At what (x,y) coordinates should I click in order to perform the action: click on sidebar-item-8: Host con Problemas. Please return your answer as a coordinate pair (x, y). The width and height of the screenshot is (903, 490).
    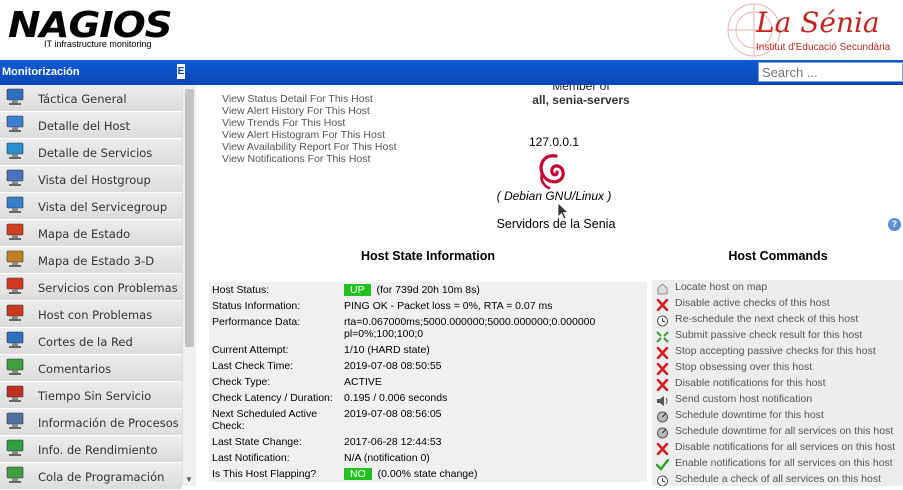
    Looking at the image, I should click on (91, 314).